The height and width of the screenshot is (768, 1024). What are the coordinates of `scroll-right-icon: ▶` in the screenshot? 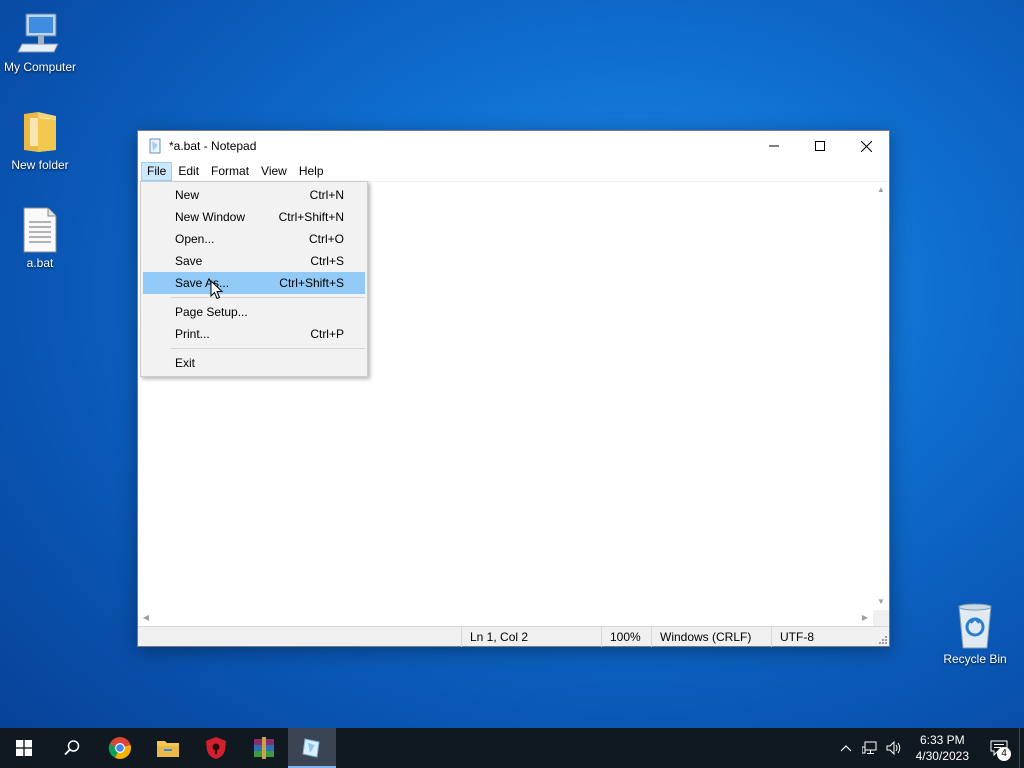 It's located at (865, 618).